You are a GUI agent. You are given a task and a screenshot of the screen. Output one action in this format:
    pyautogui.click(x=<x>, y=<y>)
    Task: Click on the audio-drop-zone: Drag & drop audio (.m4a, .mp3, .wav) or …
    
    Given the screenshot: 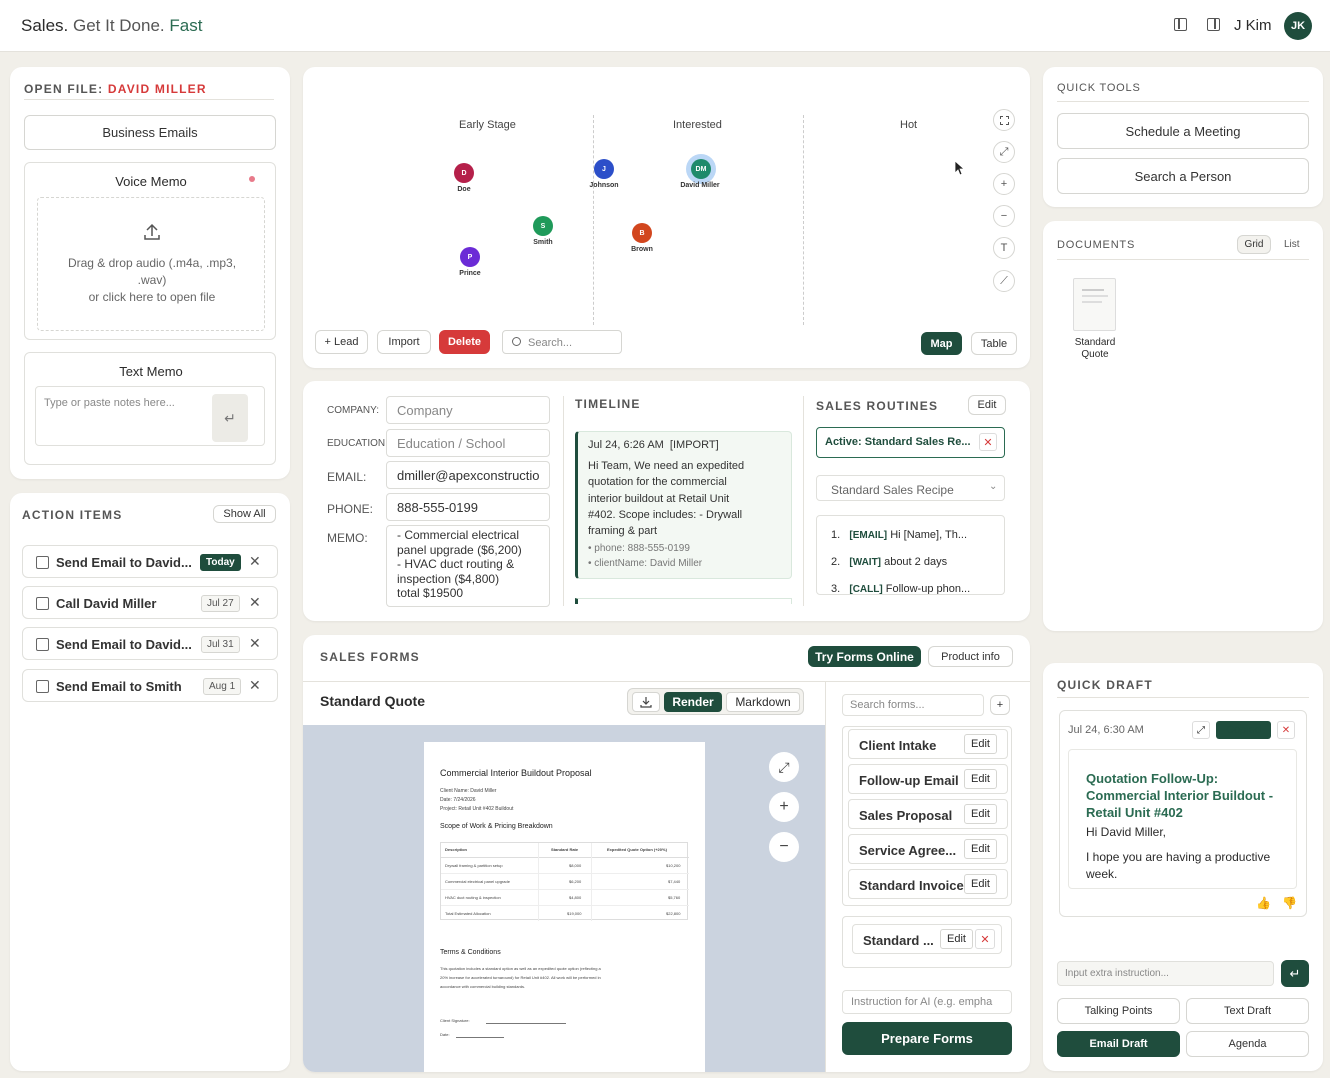 What is the action you would take?
    pyautogui.click(x=151, y=264)
    